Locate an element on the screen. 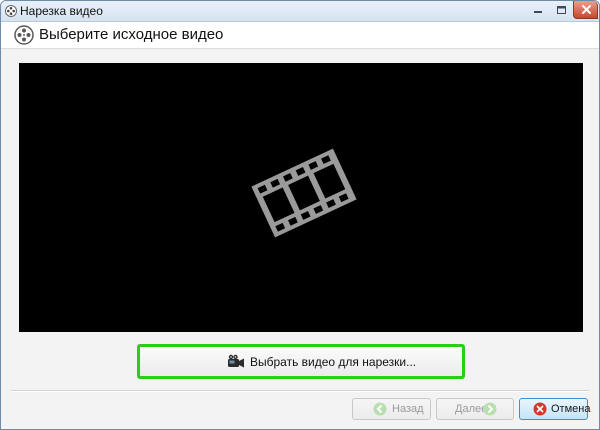  maximize-button is located at coordinates (561, 10).